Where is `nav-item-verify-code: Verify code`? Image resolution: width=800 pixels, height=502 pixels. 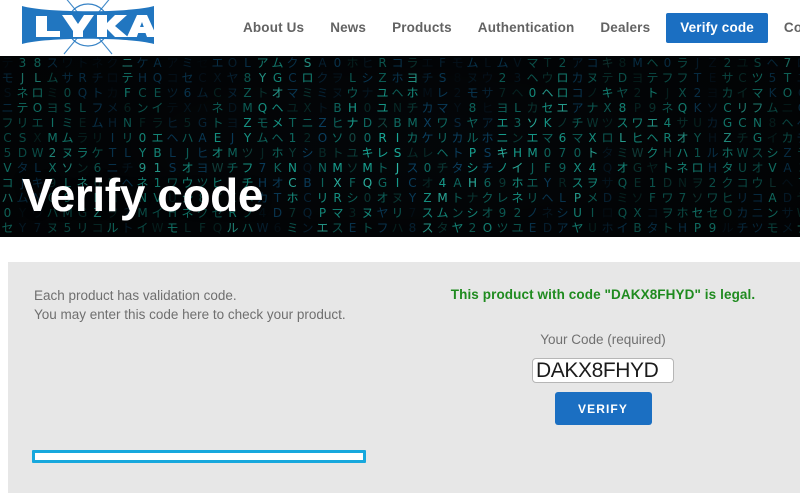
nav-item-verify-code: Verify code is located at coordinates (717, 28).